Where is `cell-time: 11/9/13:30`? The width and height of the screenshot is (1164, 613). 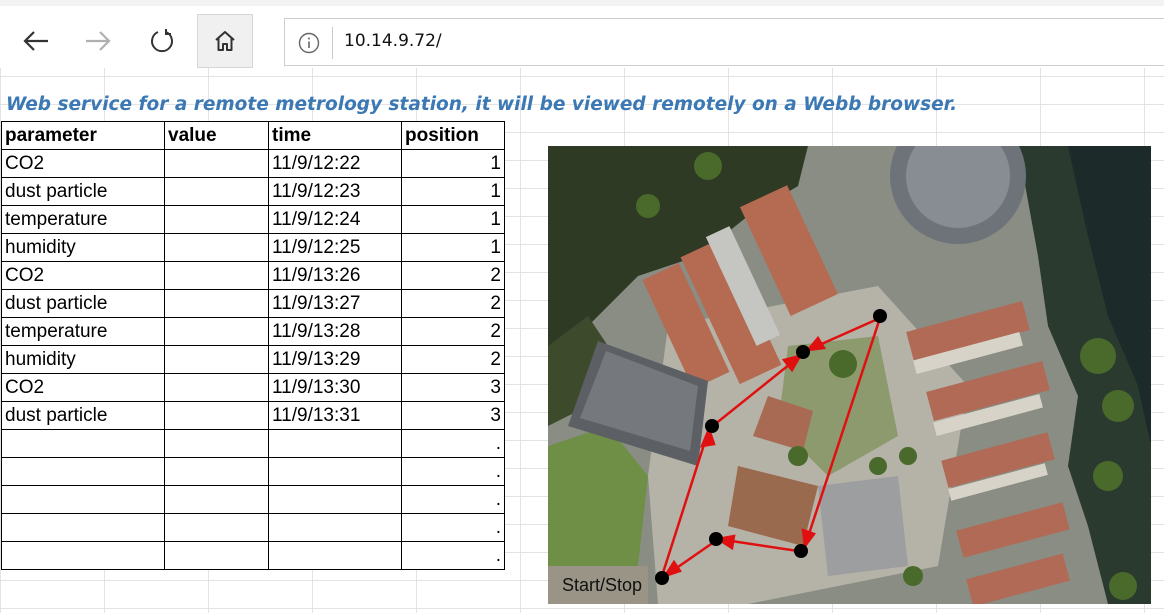
cell-time: 11/9/13:30 is located at coordinates (335, 387).